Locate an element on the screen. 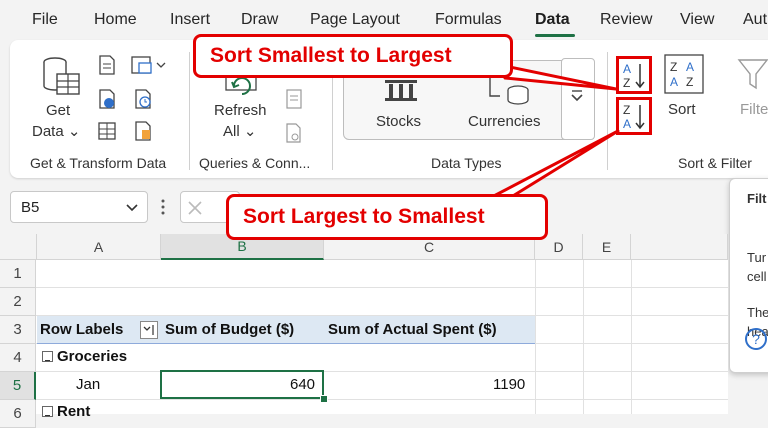 The height and width of the screenshot is (428, 768). callout-sort-descending: Sort Largest to Smallest is located at coordinates (387, 217).